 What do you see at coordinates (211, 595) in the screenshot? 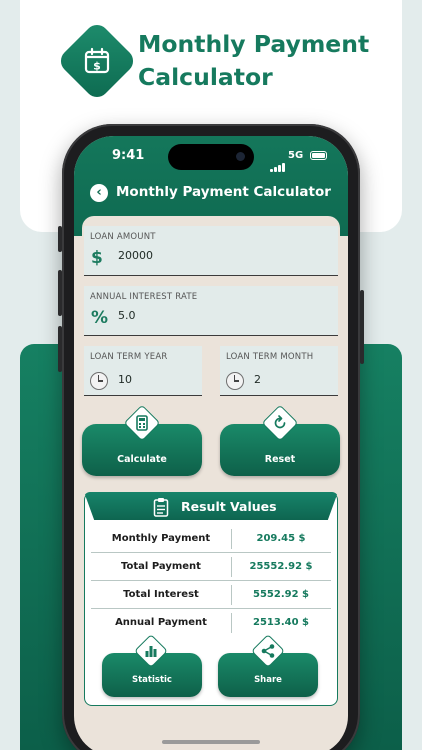
I see `result-row-total-interest: Total Interest 5552.92 $` at bounding box center [211, 595].